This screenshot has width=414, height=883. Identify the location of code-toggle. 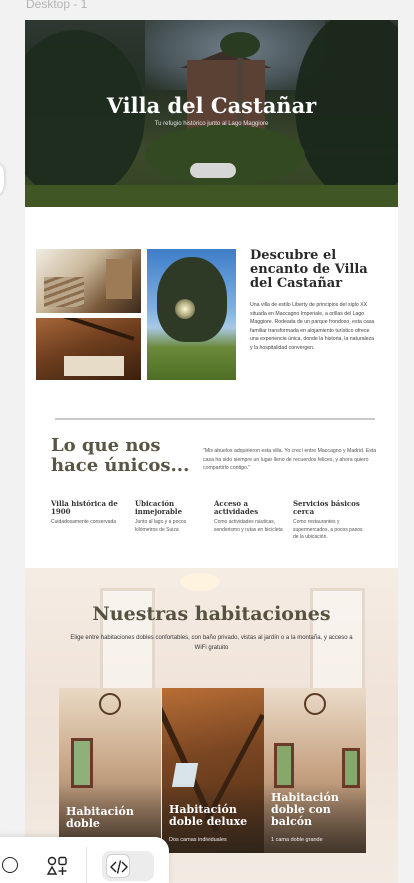
(128, 866).